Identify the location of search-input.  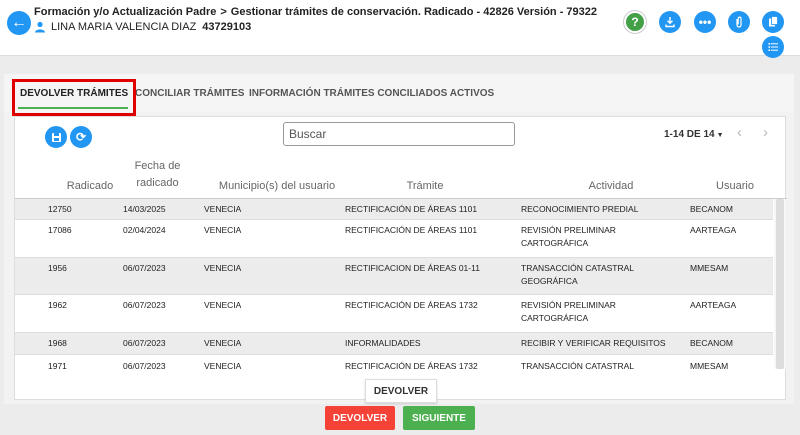
(399, 134).